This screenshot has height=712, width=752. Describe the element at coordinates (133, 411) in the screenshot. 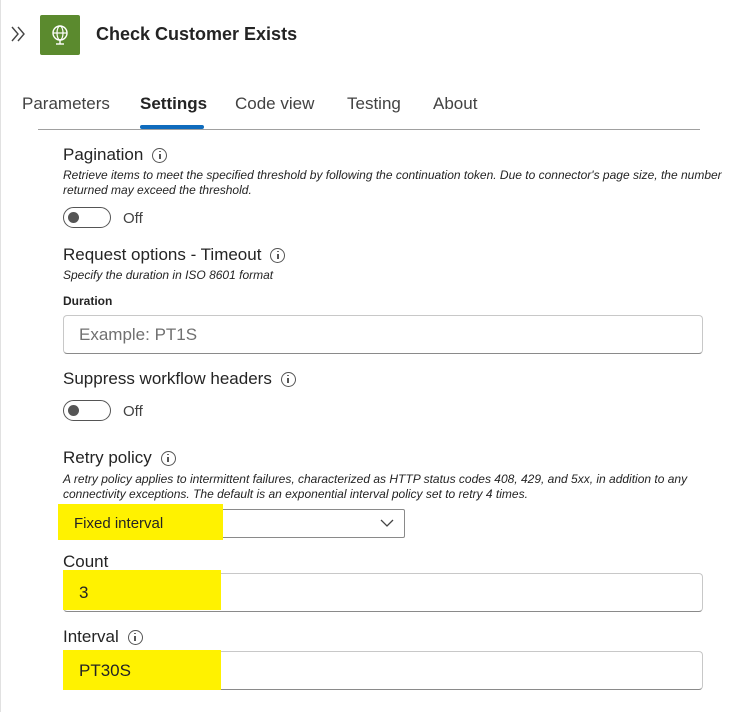

I see `suppress-toggle-state: Off` at that location.